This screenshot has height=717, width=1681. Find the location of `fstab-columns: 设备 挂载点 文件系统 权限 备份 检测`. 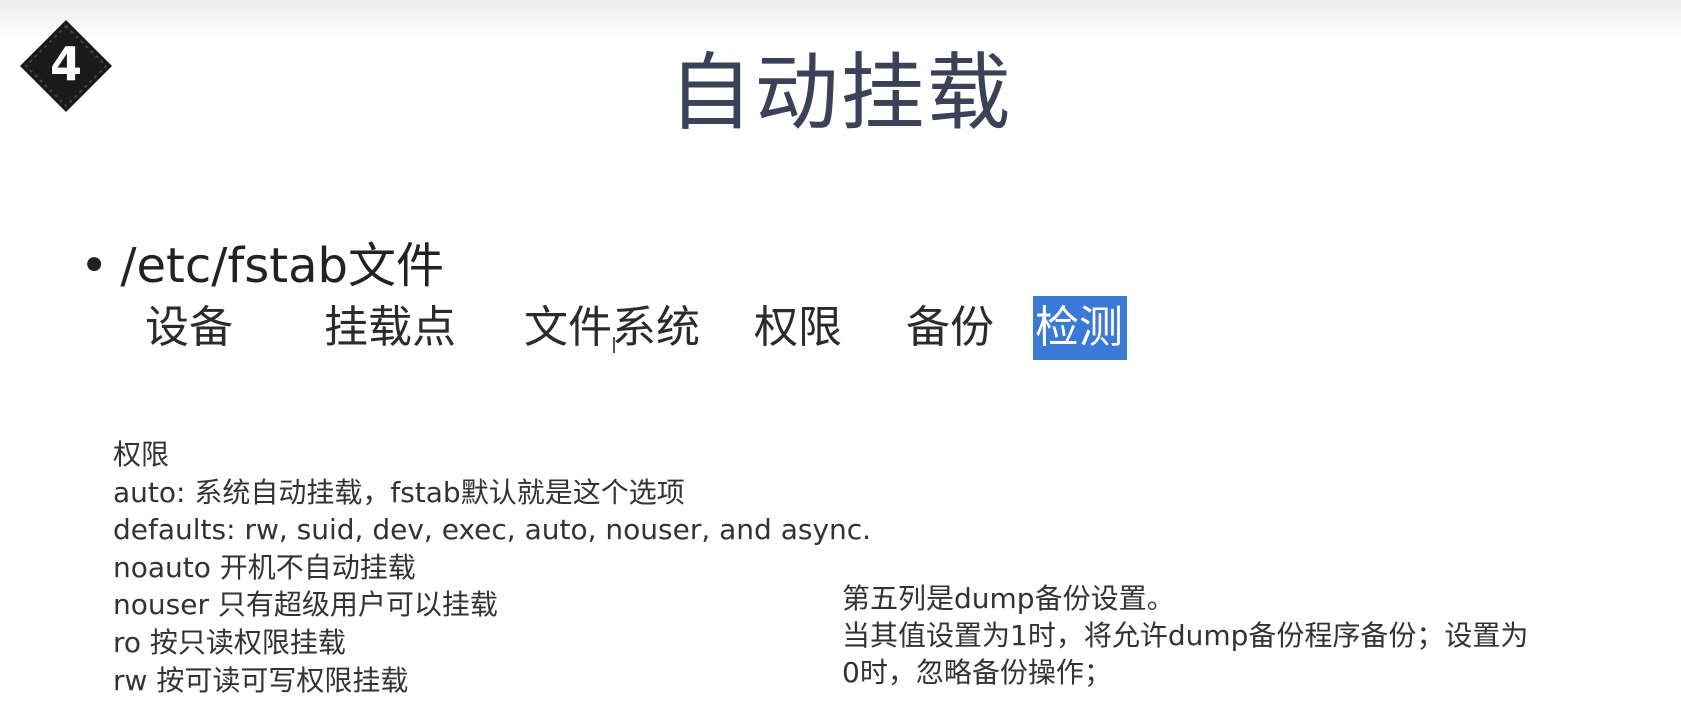

fstab-columns: 设备 挂载点 文件系统 权限 备份 检测 is located at coordinates (840, 328).